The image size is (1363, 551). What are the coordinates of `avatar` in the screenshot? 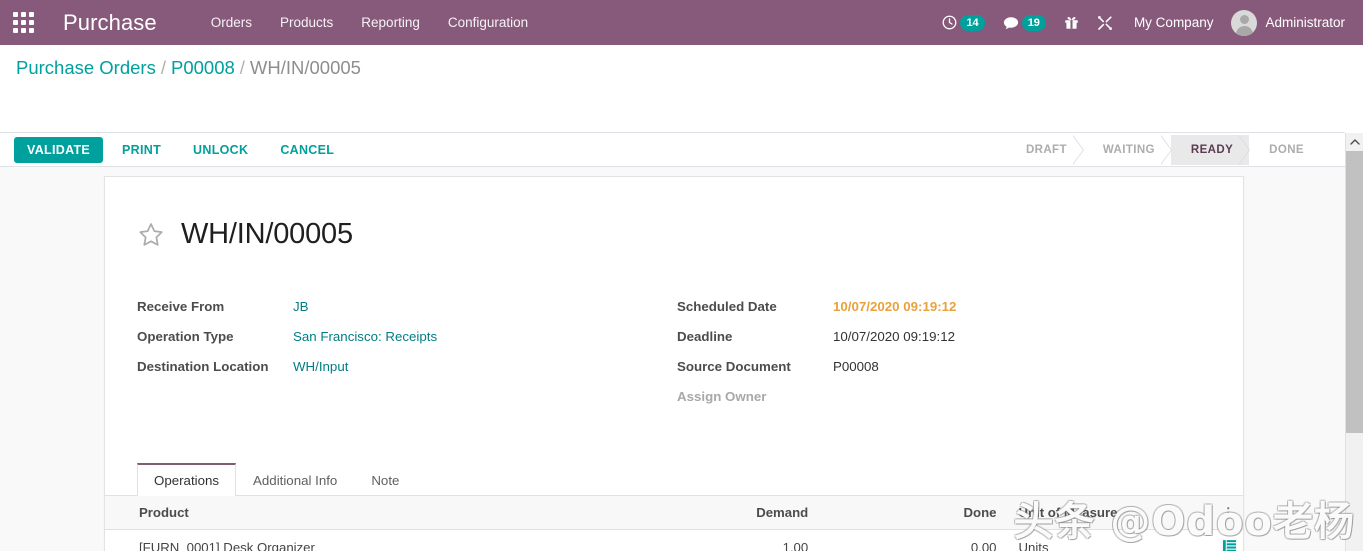 It's located at (1244, 22).